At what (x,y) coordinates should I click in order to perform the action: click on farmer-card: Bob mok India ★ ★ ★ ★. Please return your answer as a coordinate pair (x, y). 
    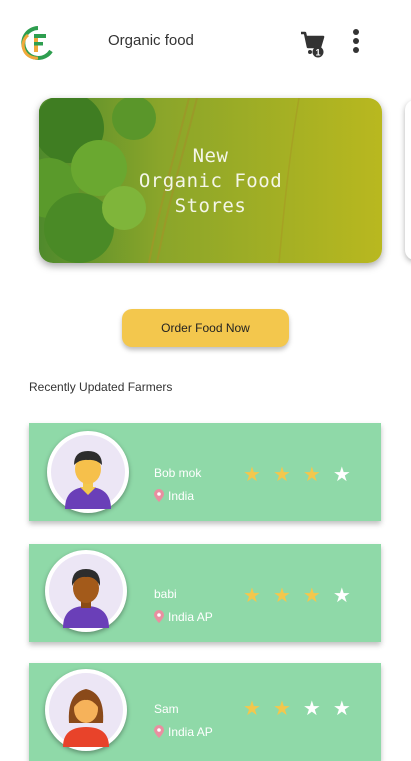
    Looking at the image, I should click on (205, 472).